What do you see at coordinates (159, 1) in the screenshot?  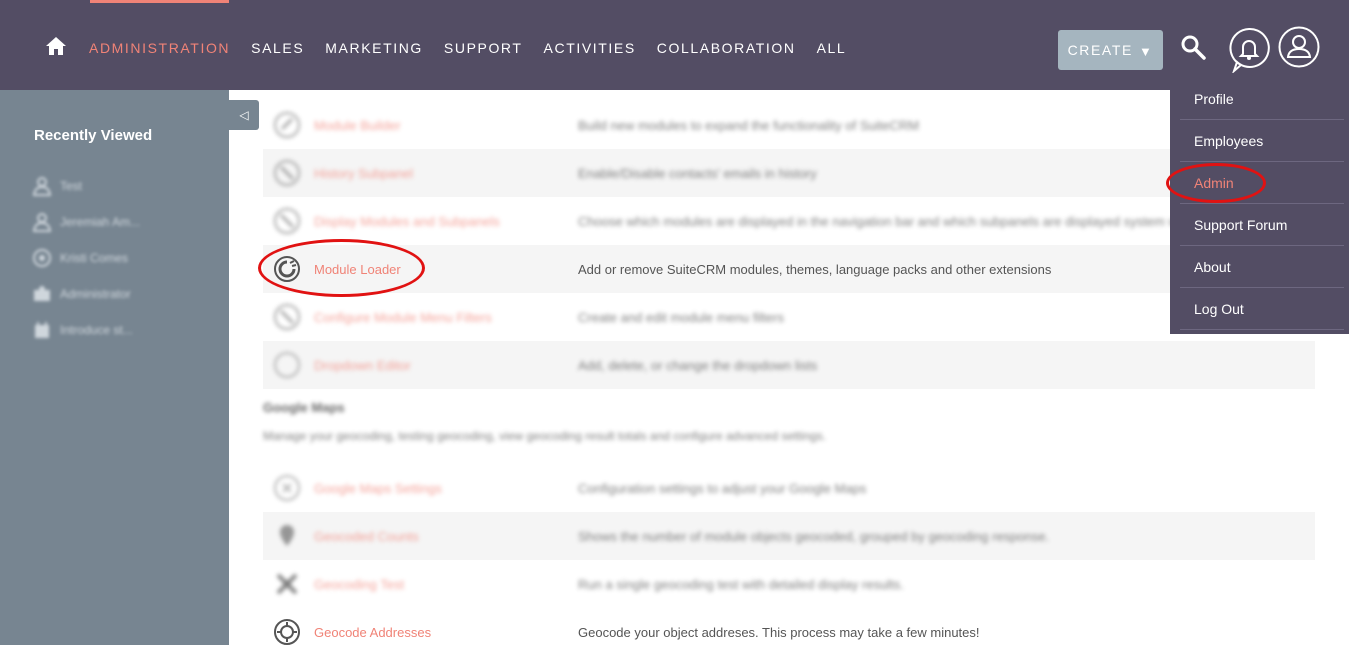 I see `active-tab-indicator` at bounding box center [159, 1].